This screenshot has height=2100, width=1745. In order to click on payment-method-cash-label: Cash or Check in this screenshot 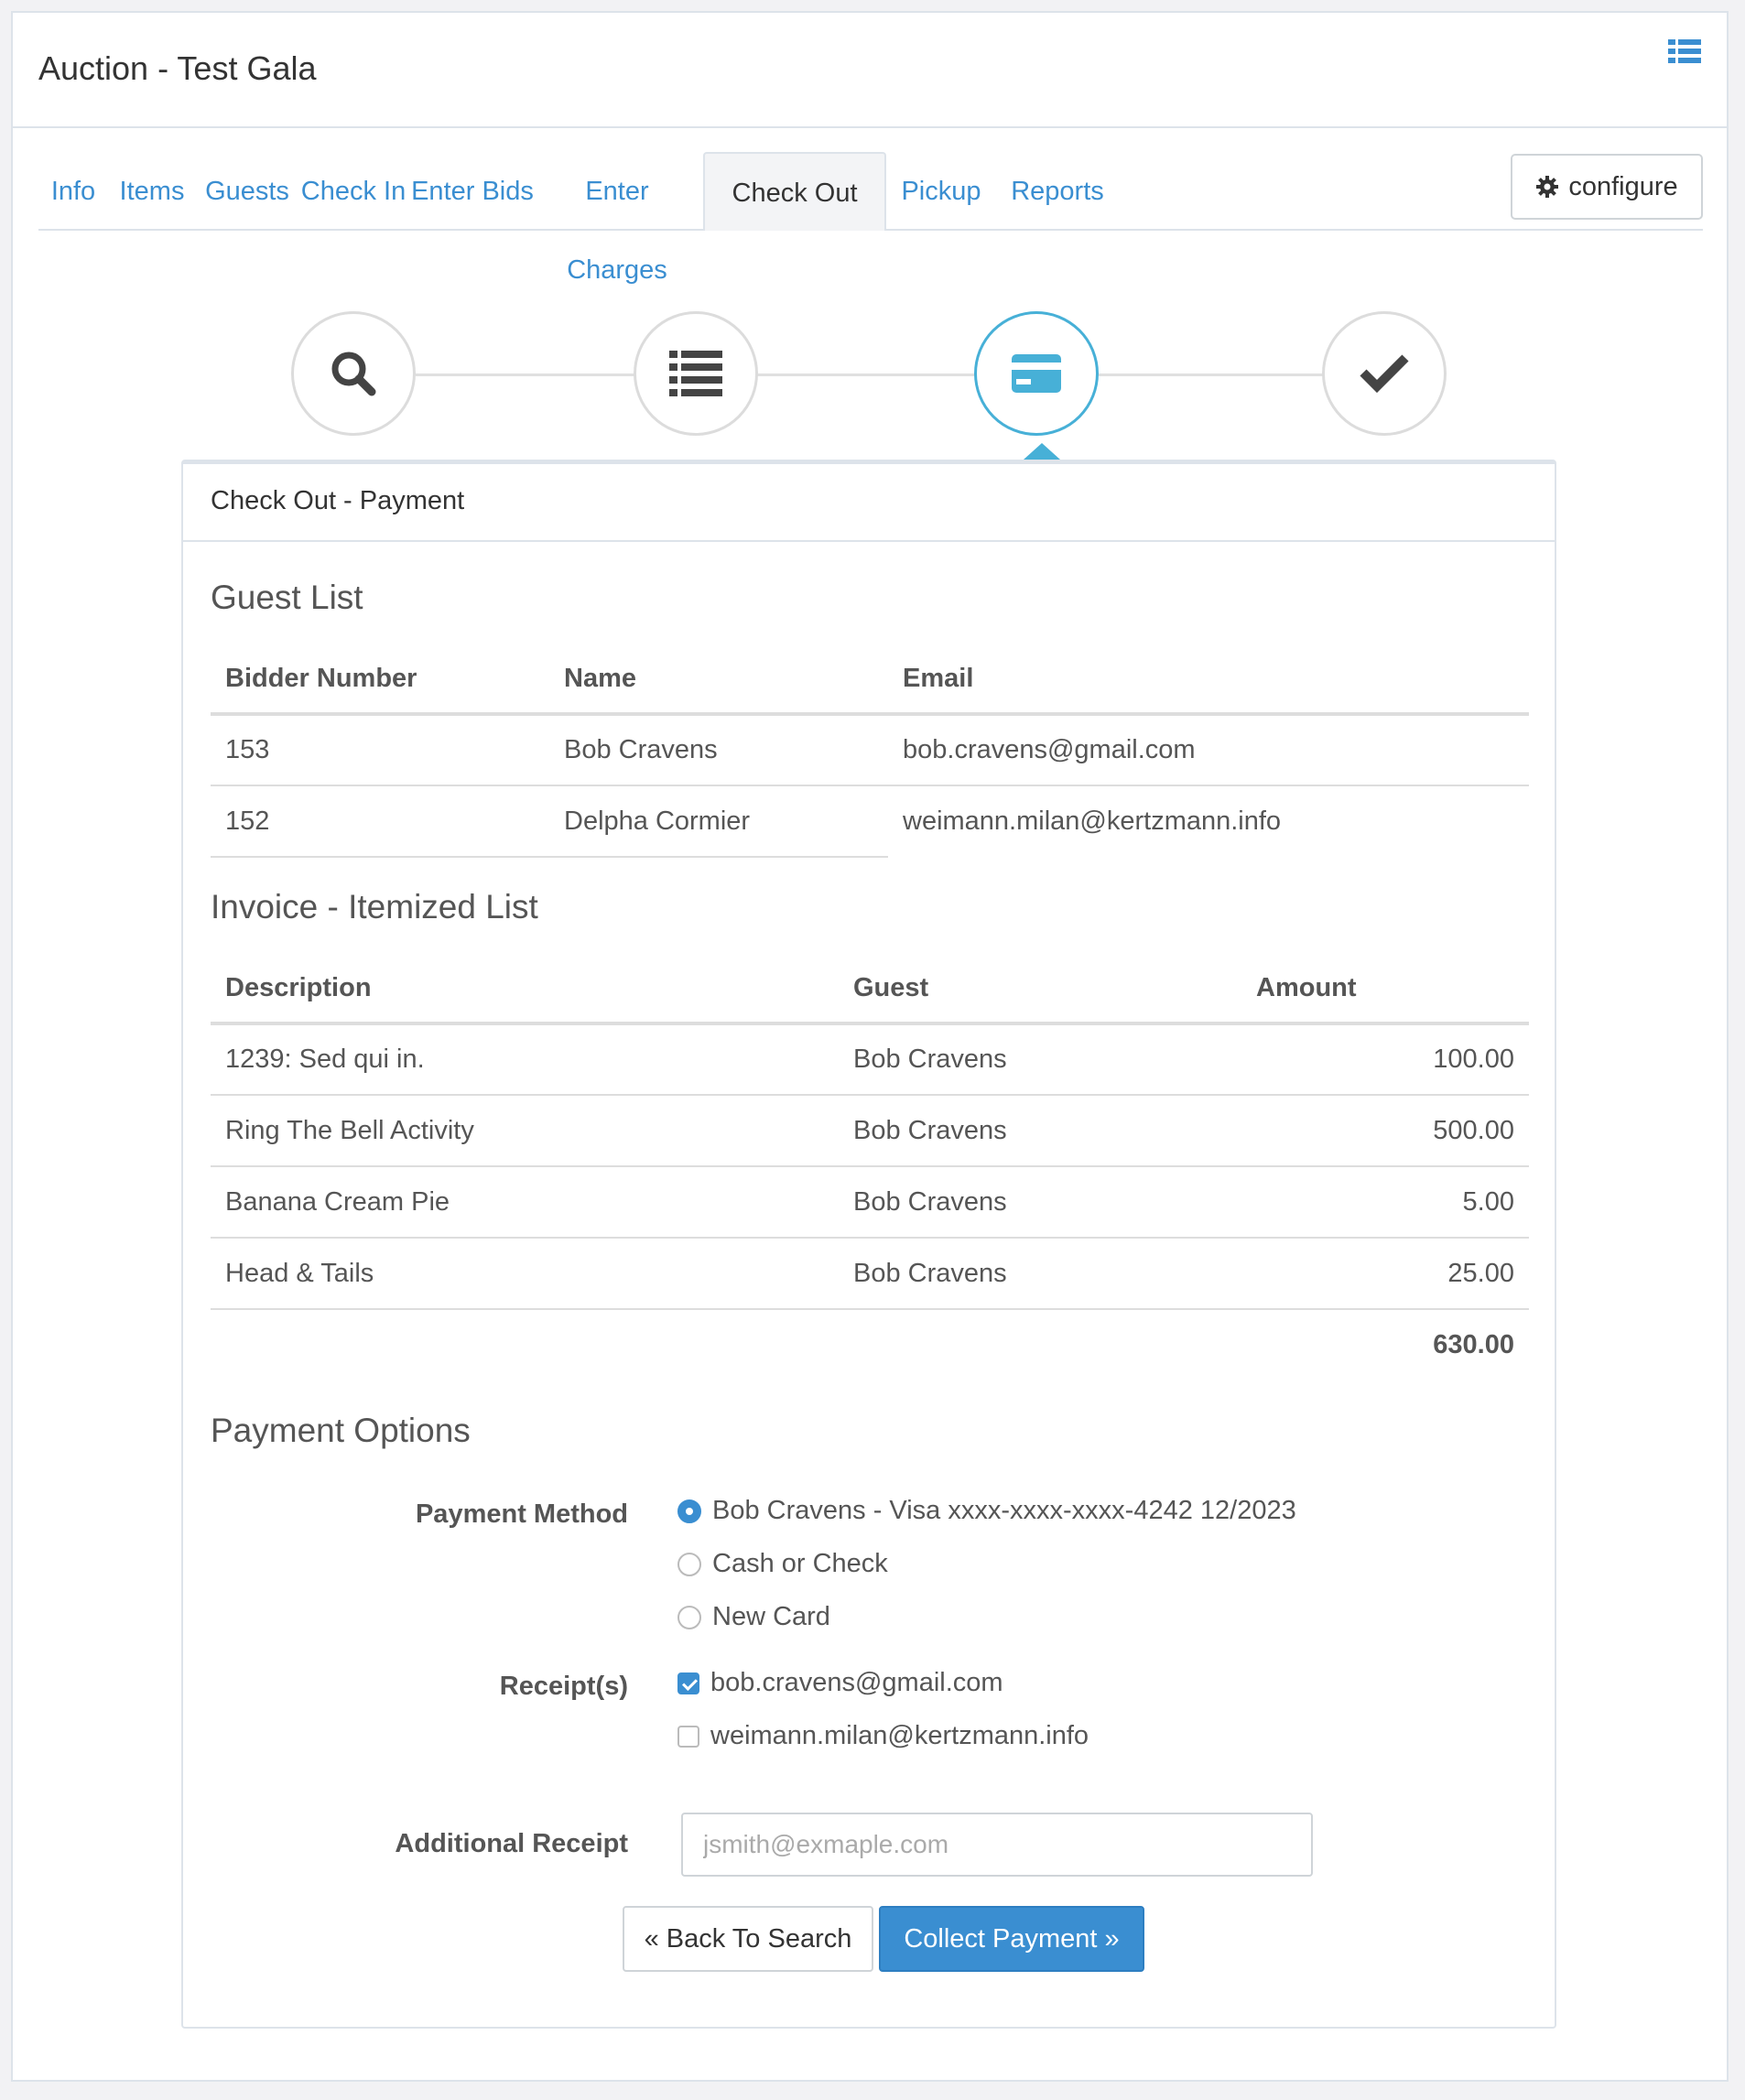, I will do `click(800, 1563)`.